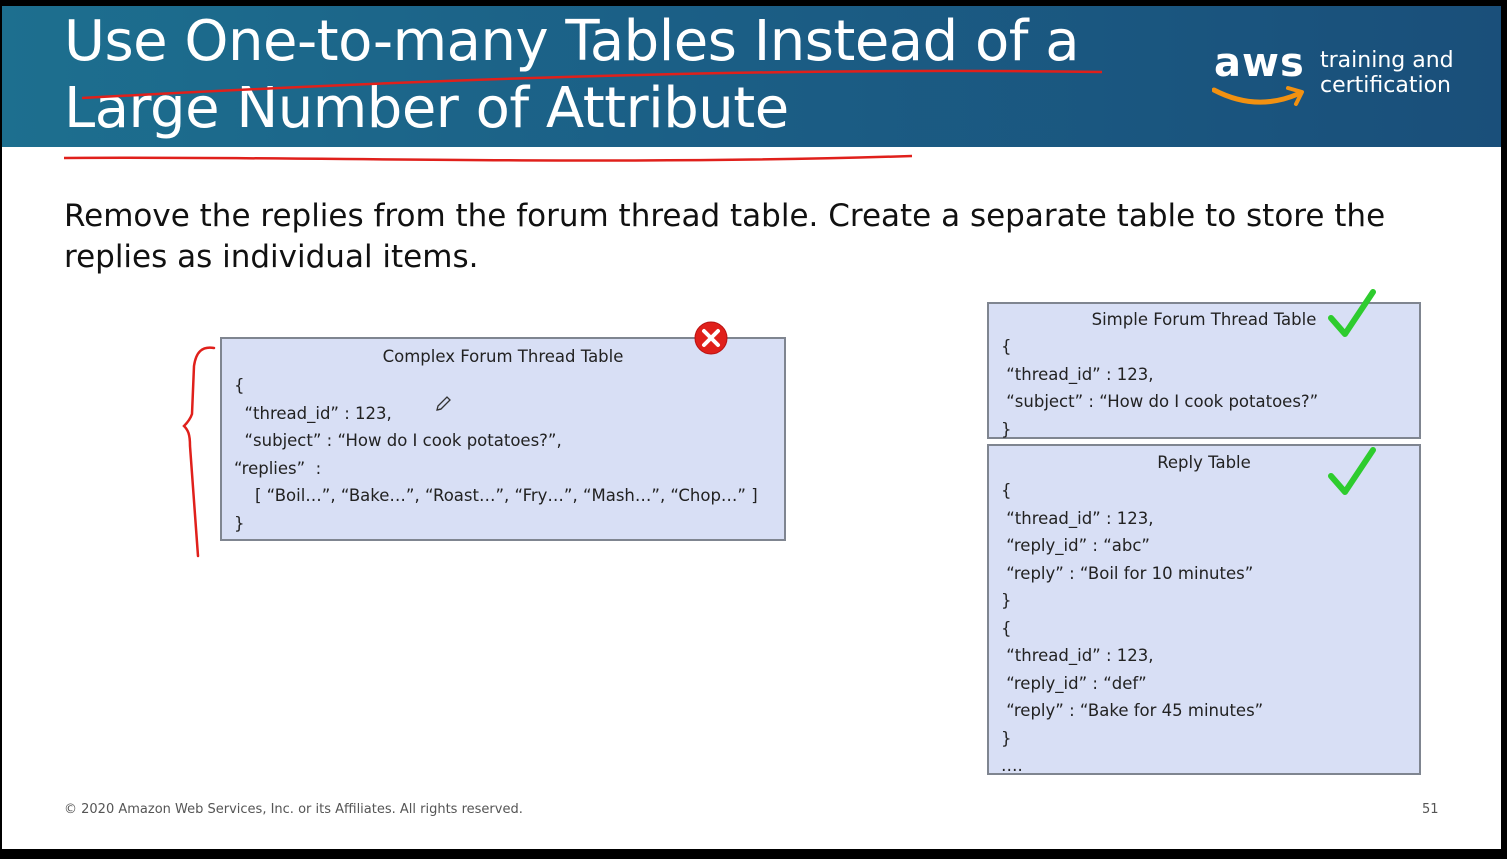  I want to click on bracket-annotation, so click(199, 452).